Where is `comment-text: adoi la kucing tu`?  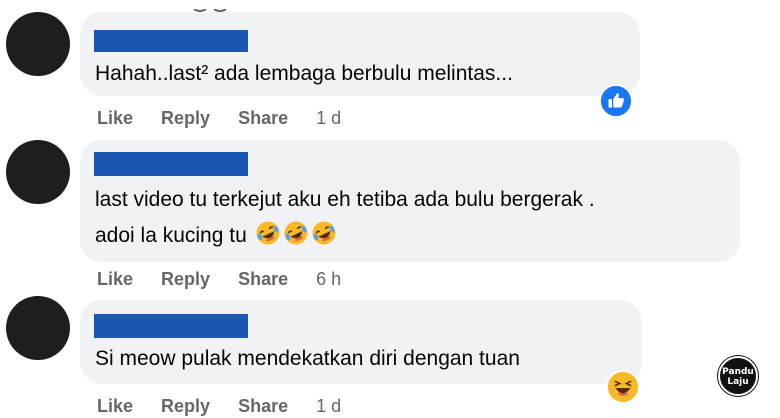 comment-text: adoi la kucing tu is located at coordinates (171, 235).